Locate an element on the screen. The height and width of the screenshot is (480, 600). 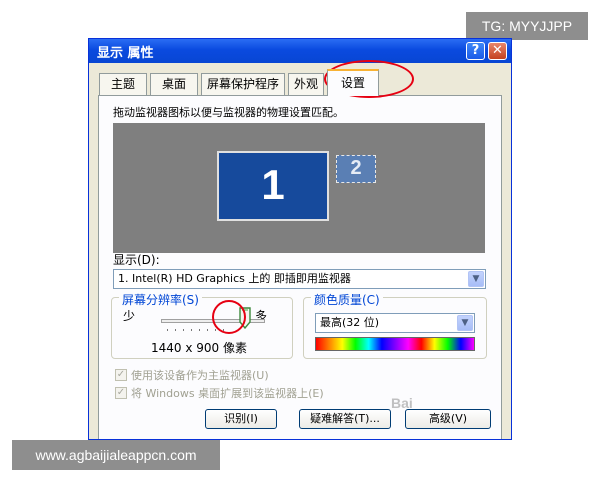
resolution-label: 屏幕分辨率(S) is located at coordinates (160, 299).